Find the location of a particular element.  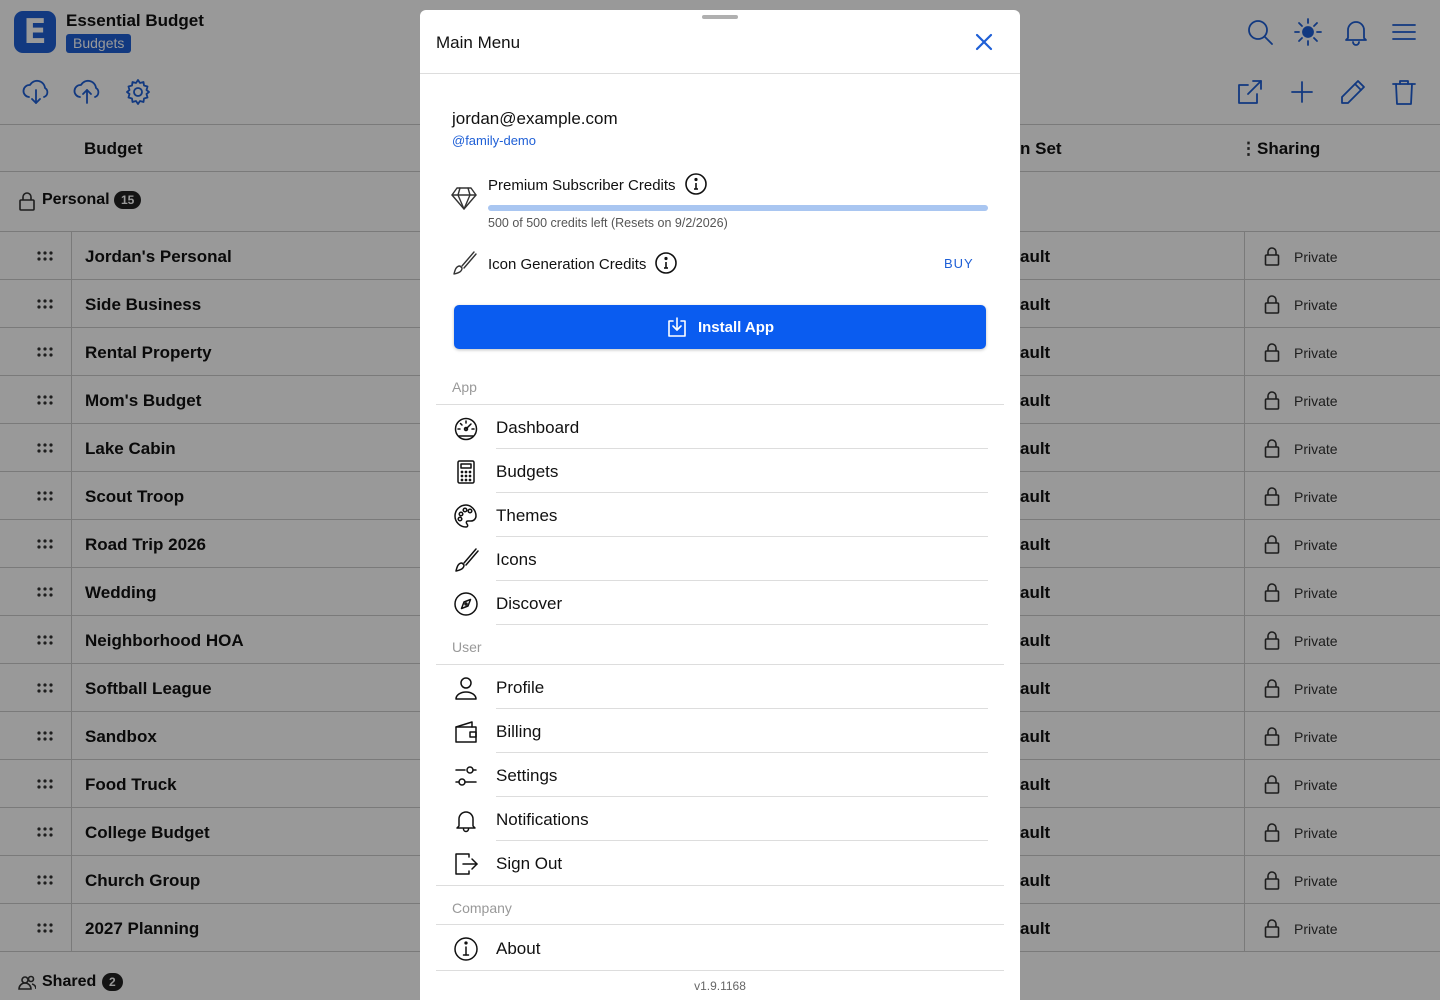

section-company-heading: Company is located at coordinates (482, 908).